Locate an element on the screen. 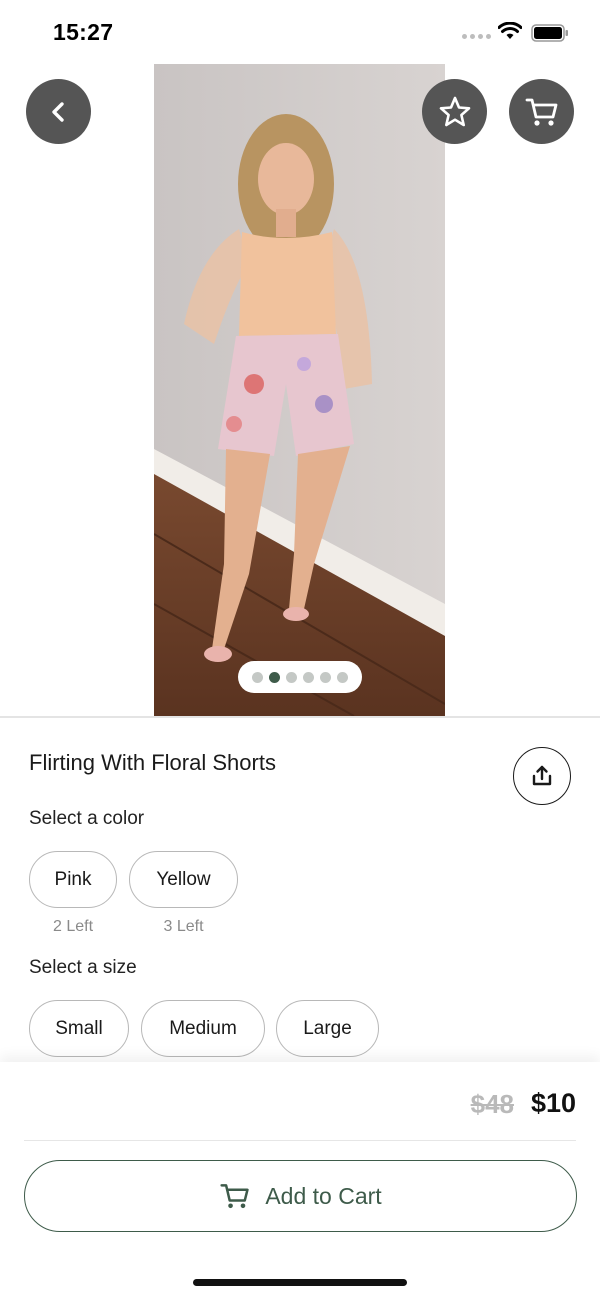 Image resolution: width=600 pixels, height=1299 pixels. share-button is located at coordinates (542, 776).